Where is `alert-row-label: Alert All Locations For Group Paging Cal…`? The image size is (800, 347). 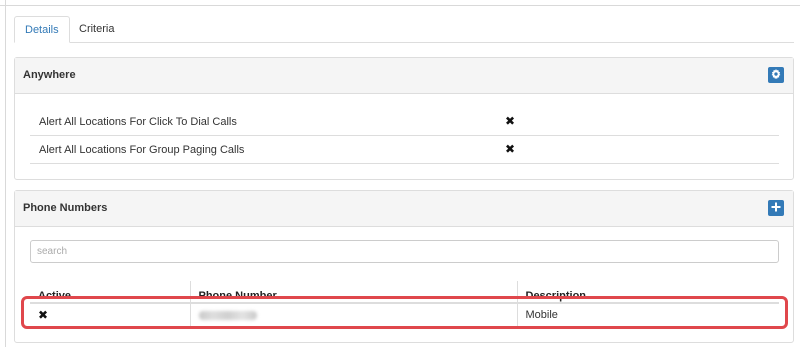
alert-row-label: Alert All Locations For Group Paging Cal… is located at coordinates (142, 150).